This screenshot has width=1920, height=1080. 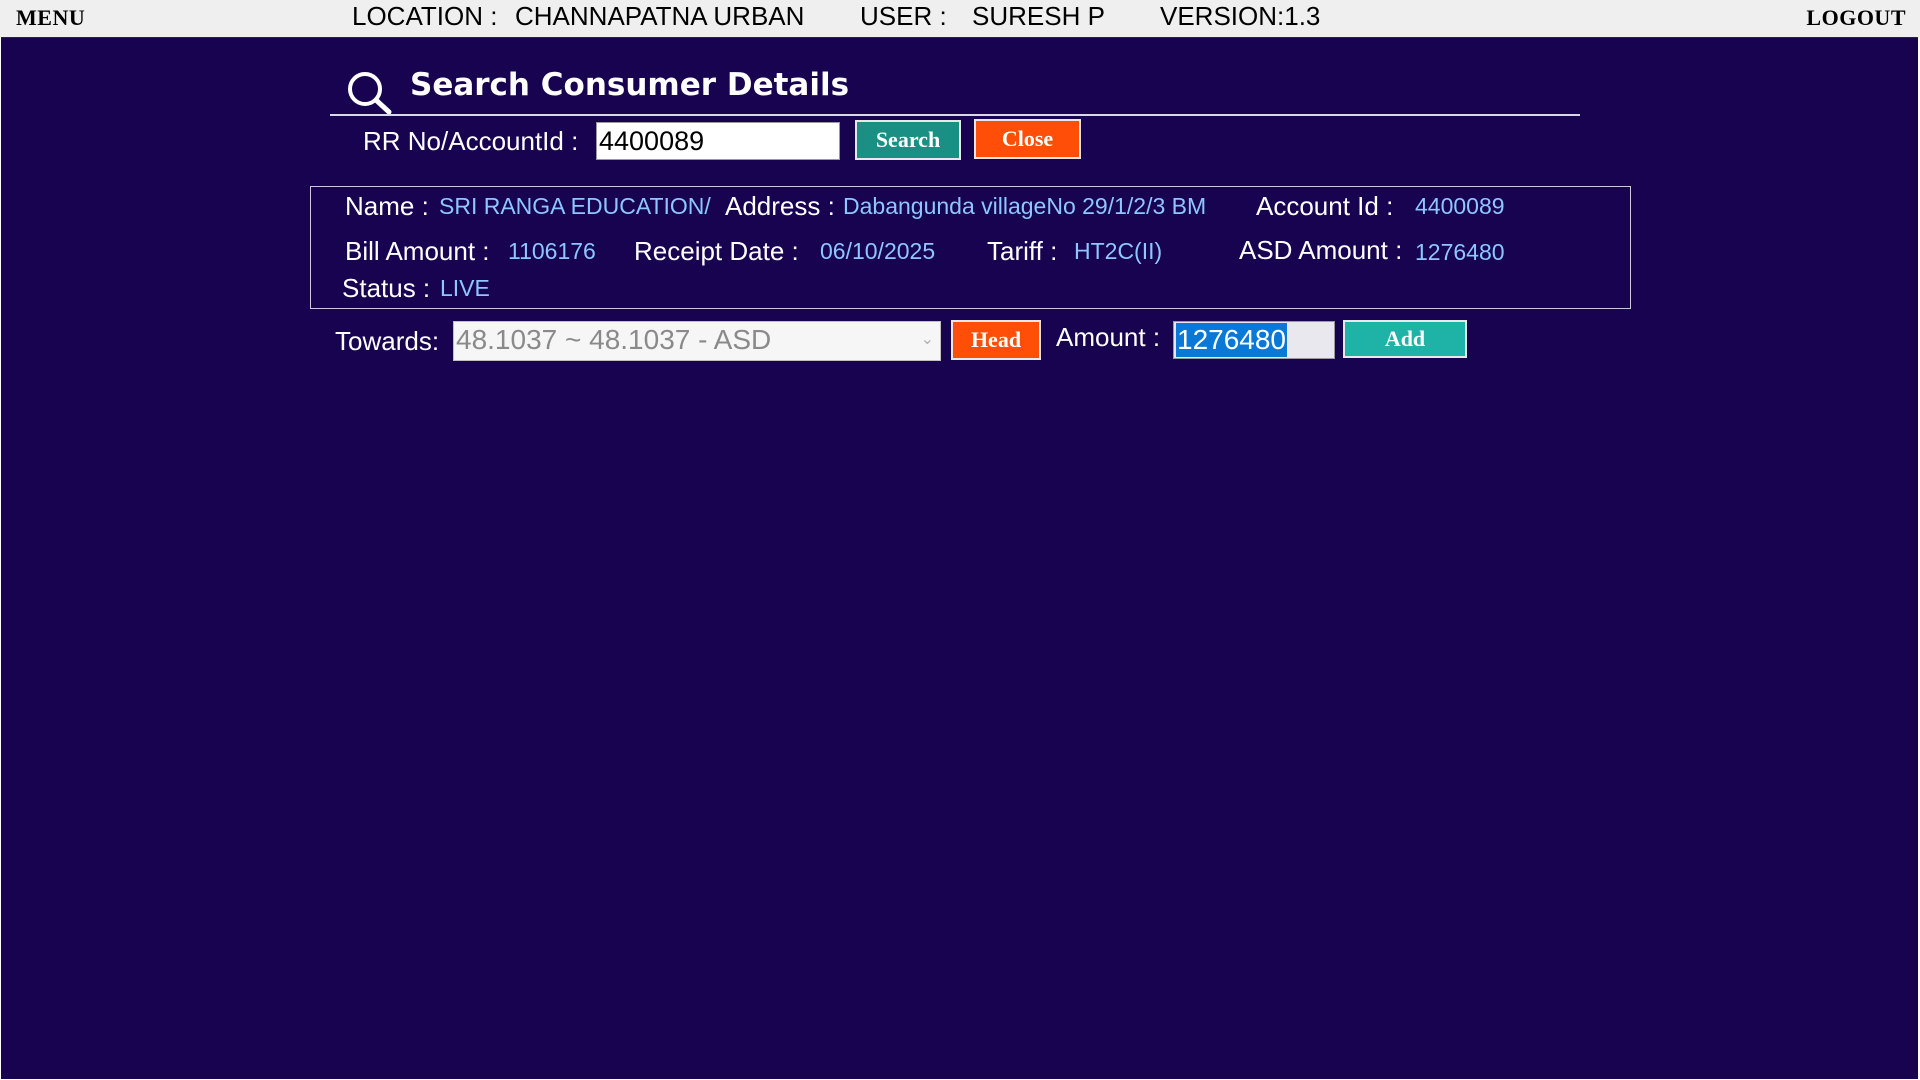 What do you see at coordinates (908, 140) in the screenshot?
I see `search-button: Search` at bounding box center [908, 140].